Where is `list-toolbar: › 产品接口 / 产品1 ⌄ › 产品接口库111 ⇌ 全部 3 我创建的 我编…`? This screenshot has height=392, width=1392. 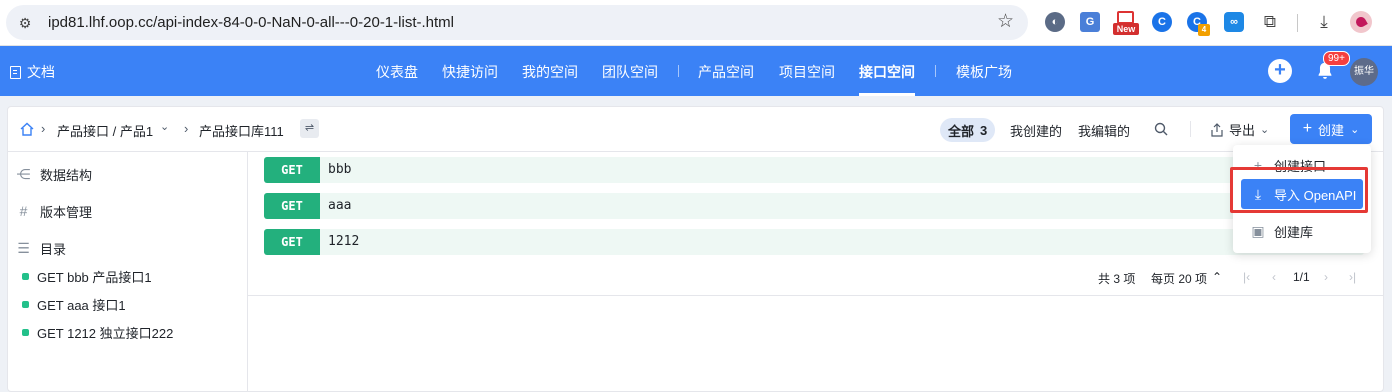
list-toolbar: › 产品接口 / 产品1 ⌄ › 产品接口库111 ⇌ 全部 3 我创建的 我编… is located at coordinates (695, 129).